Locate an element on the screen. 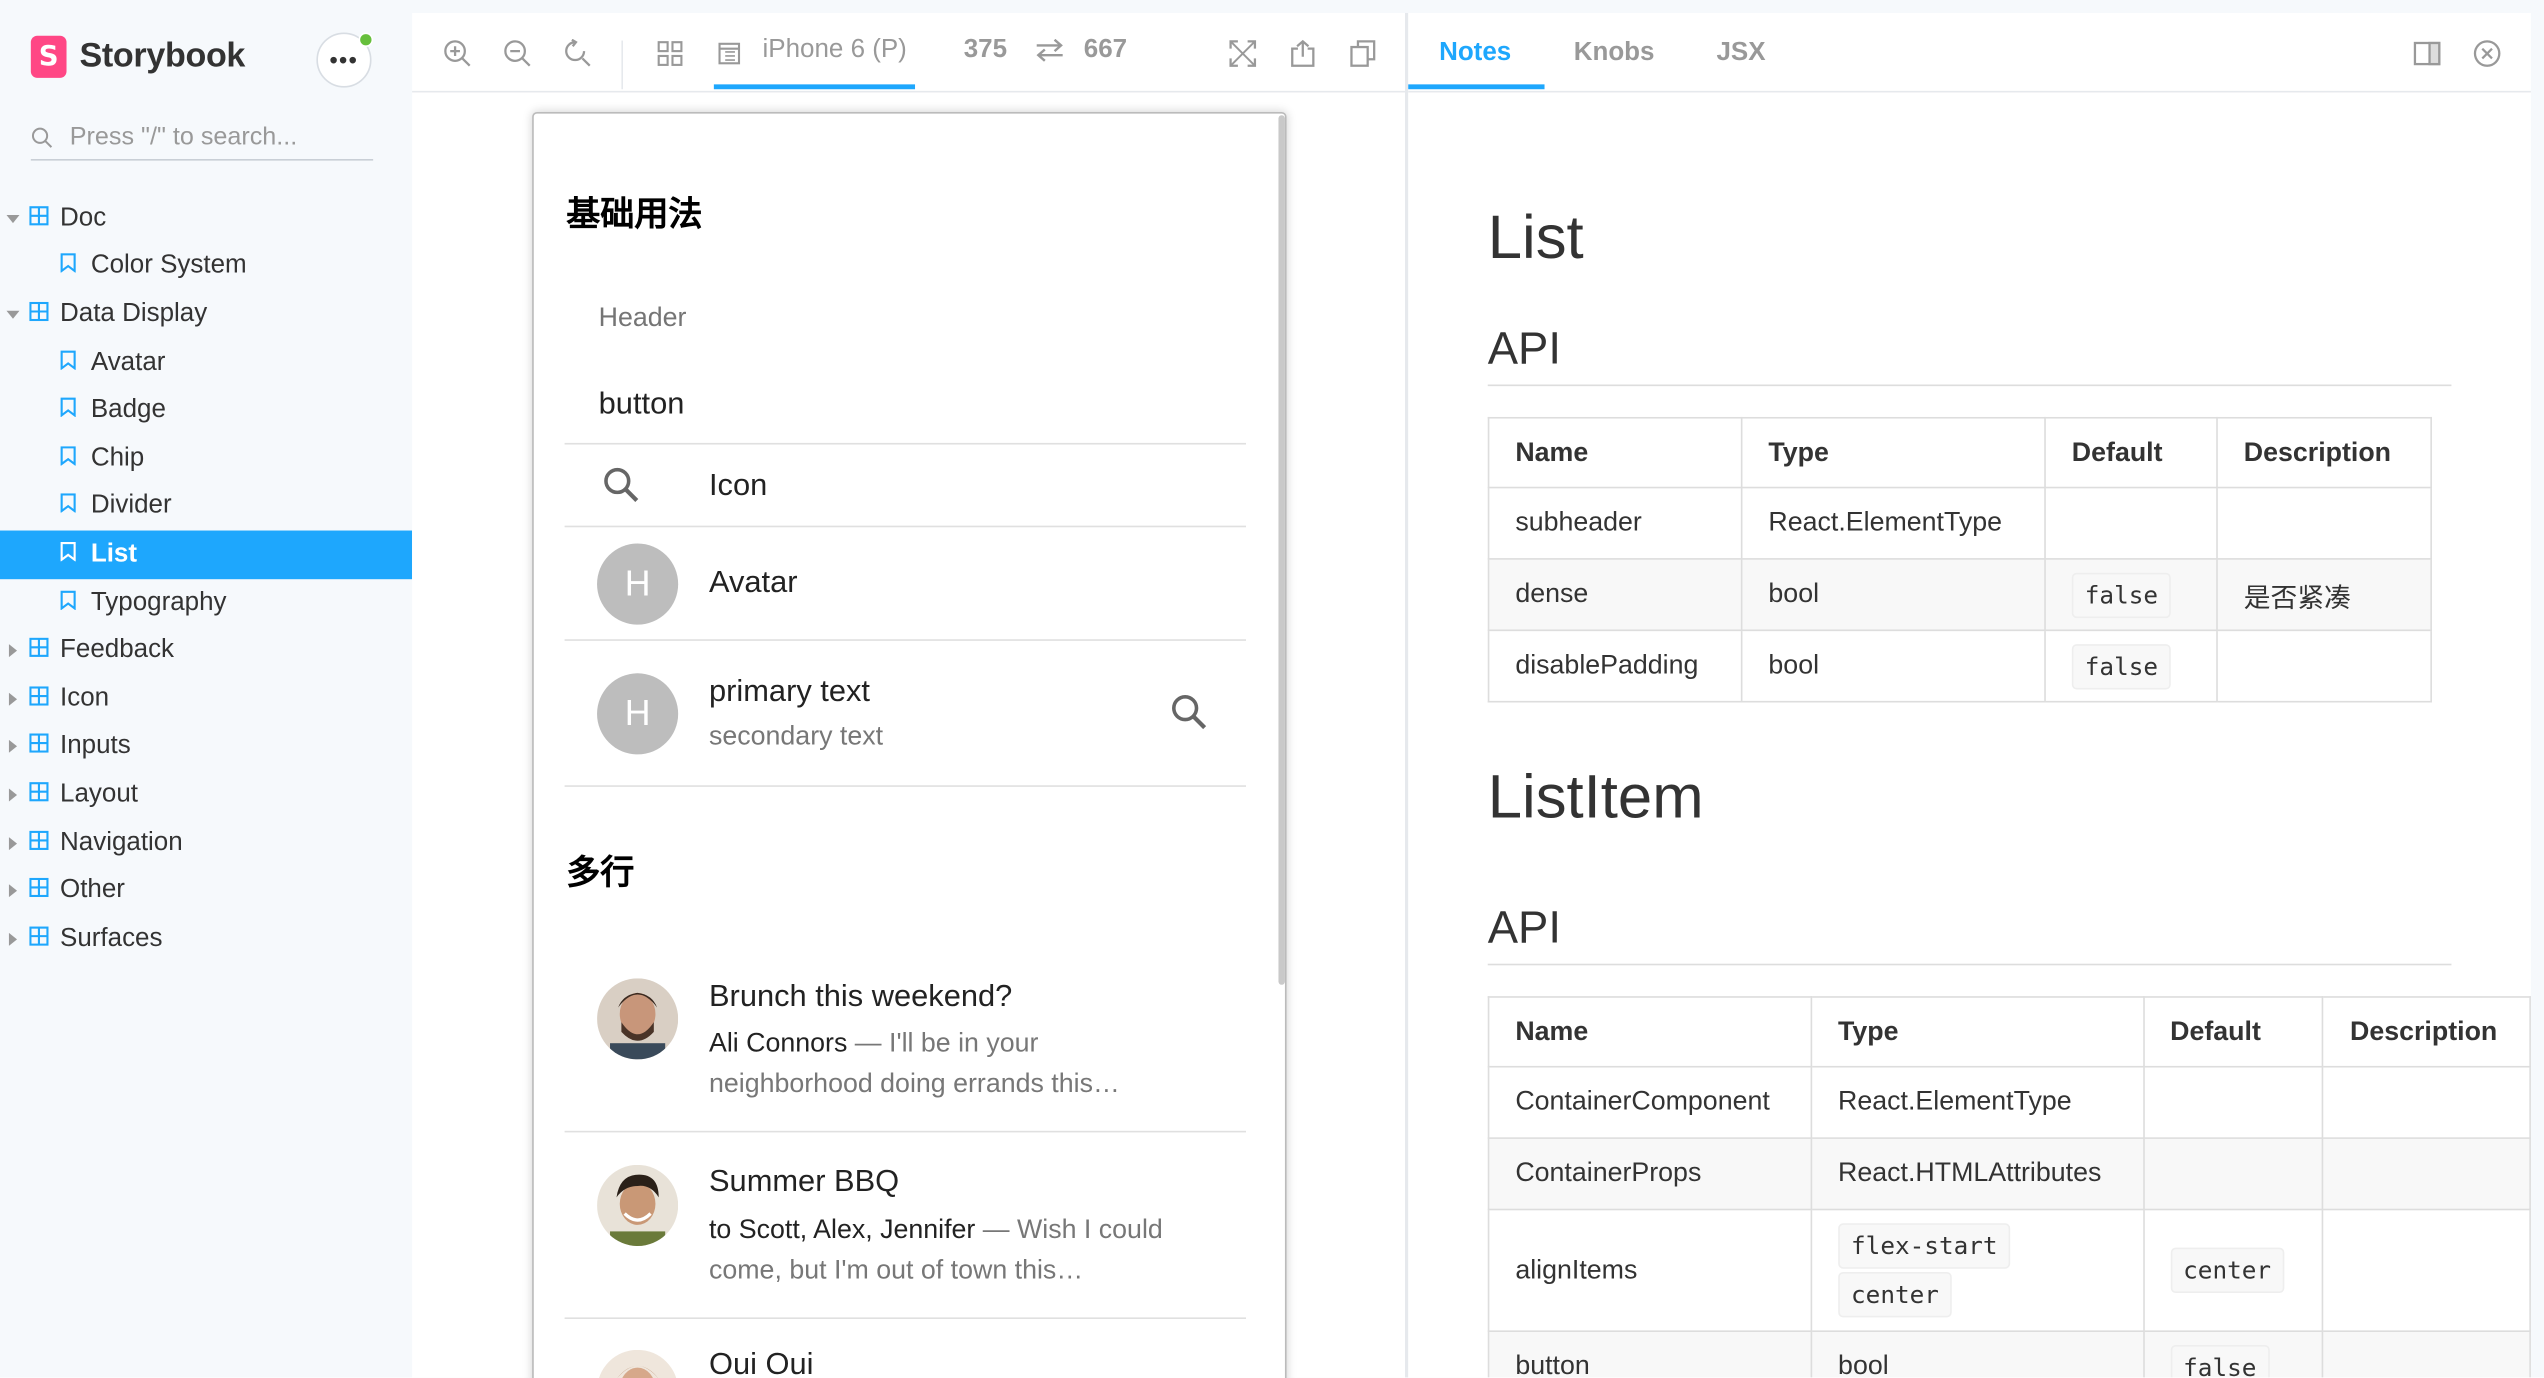 This screenshot has height=1378, width=2544. sidebar-item-navigation: Navigation is located at coordinates (206, 843).